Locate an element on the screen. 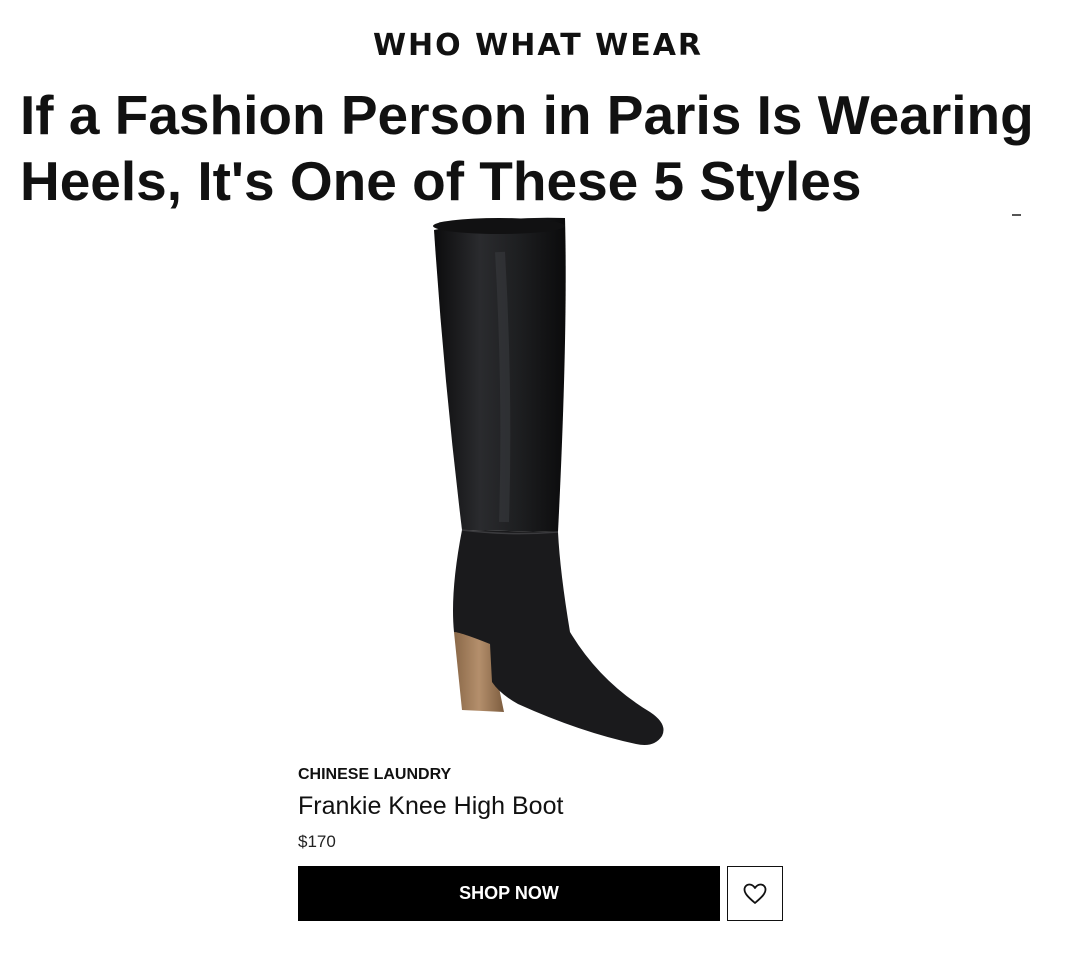  headline-line-1: If a Fashion Person in Paris Is Wearing is located at coordinates (527, 115).